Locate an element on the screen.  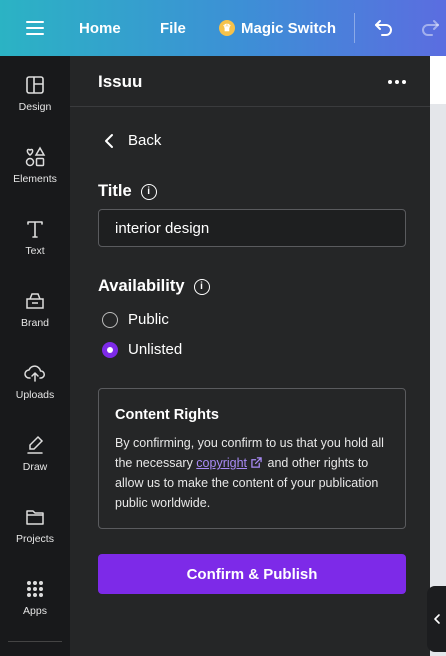
copyright-link: copyright is located at coordinates (221, 463).